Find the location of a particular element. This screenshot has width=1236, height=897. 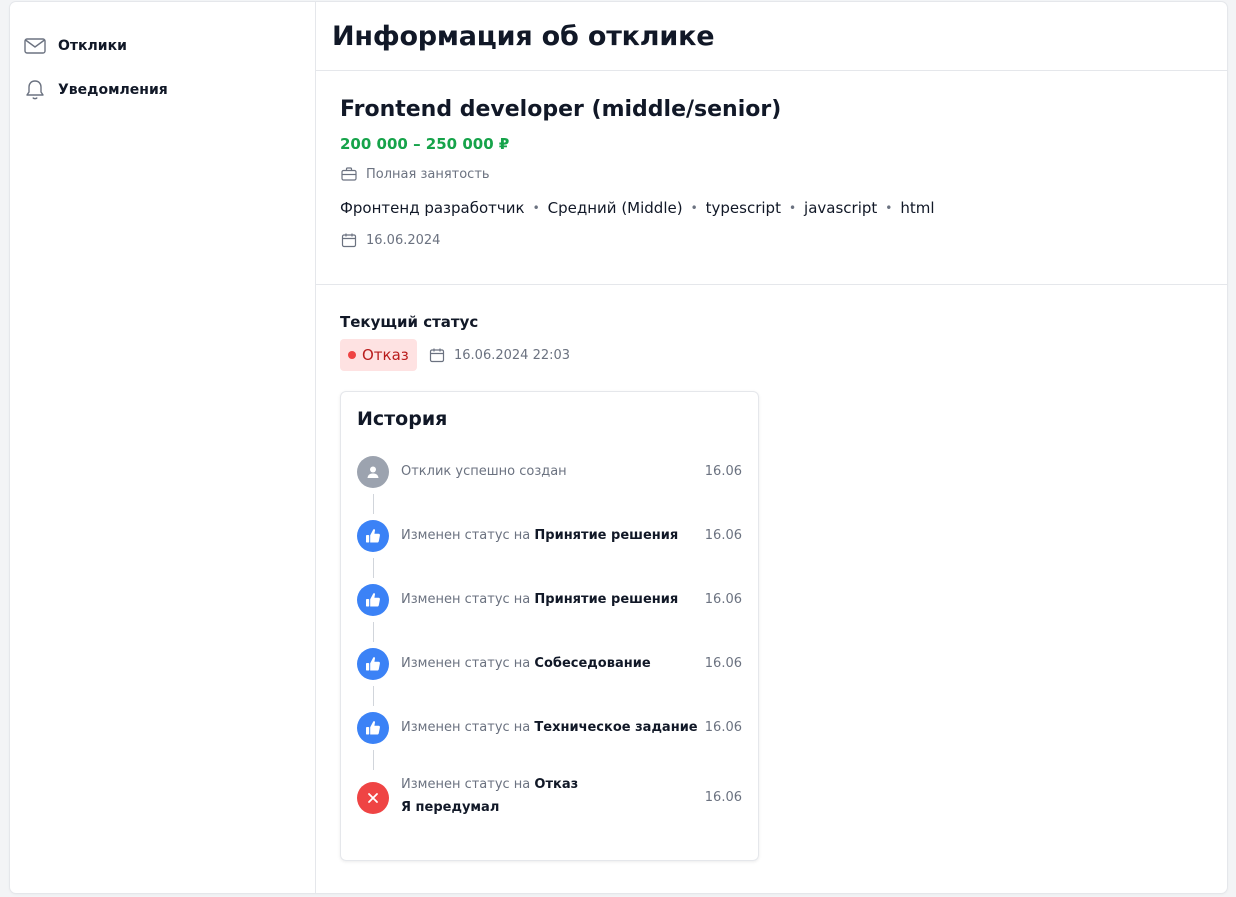

history-event-text: Изменен статус на Техническое задание is located at coordinates (549, 727).